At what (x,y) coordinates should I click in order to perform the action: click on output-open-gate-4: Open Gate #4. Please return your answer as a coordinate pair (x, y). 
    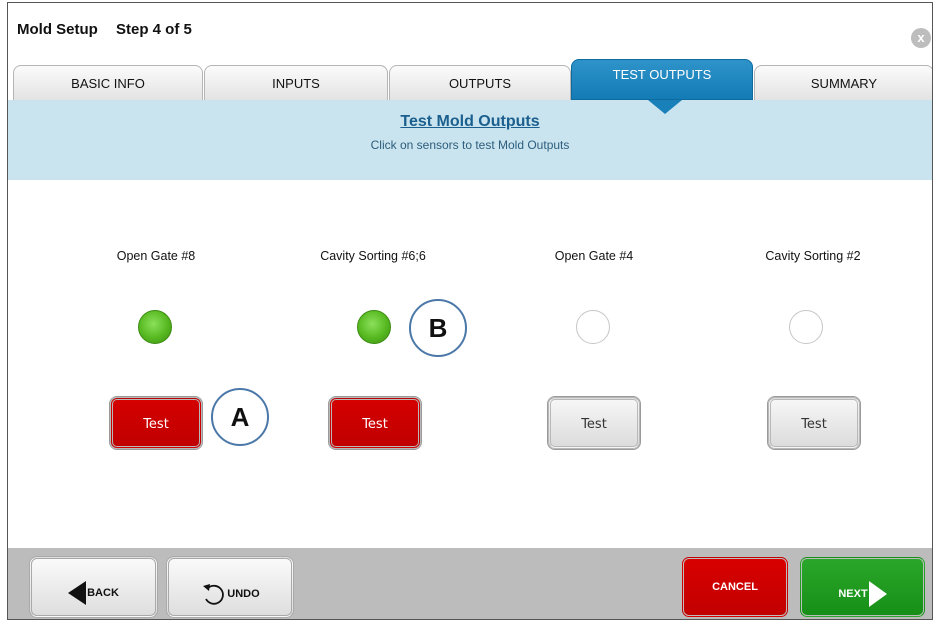
    Looking at the image, I should click on (594, 256).